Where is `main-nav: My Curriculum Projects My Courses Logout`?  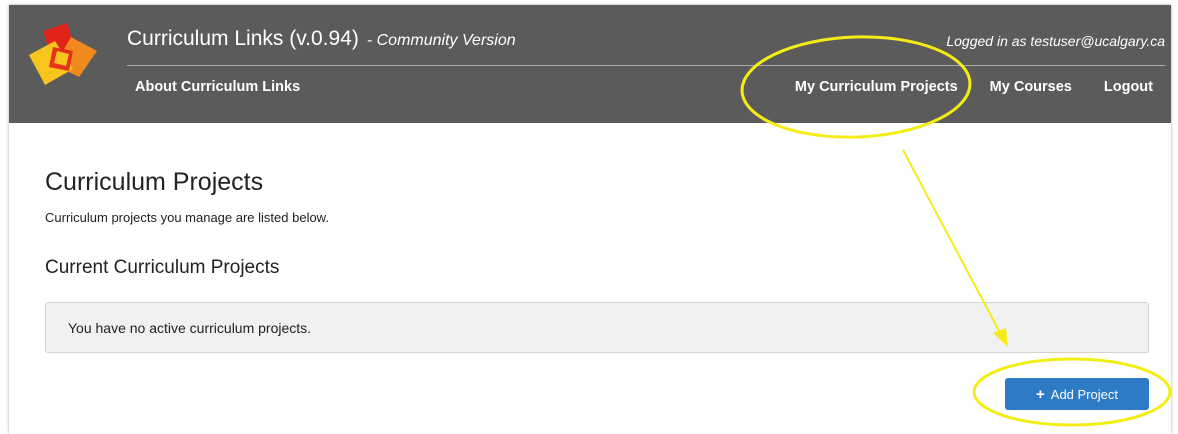
main-nav: My Curriculum Projects My Courses Logout is located at coordinates (974, 87).